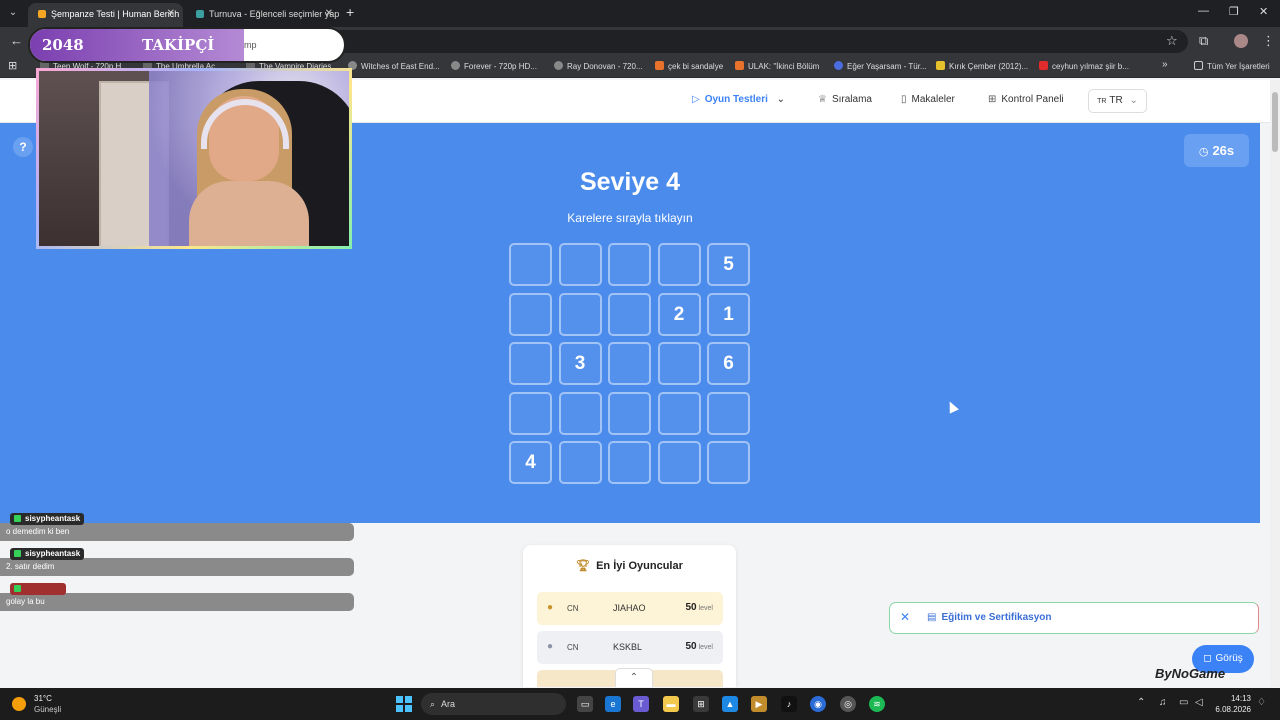 The width and height of the screenshot is (1280, 720). I want to click on profile-avatar, so click(1241, 41).